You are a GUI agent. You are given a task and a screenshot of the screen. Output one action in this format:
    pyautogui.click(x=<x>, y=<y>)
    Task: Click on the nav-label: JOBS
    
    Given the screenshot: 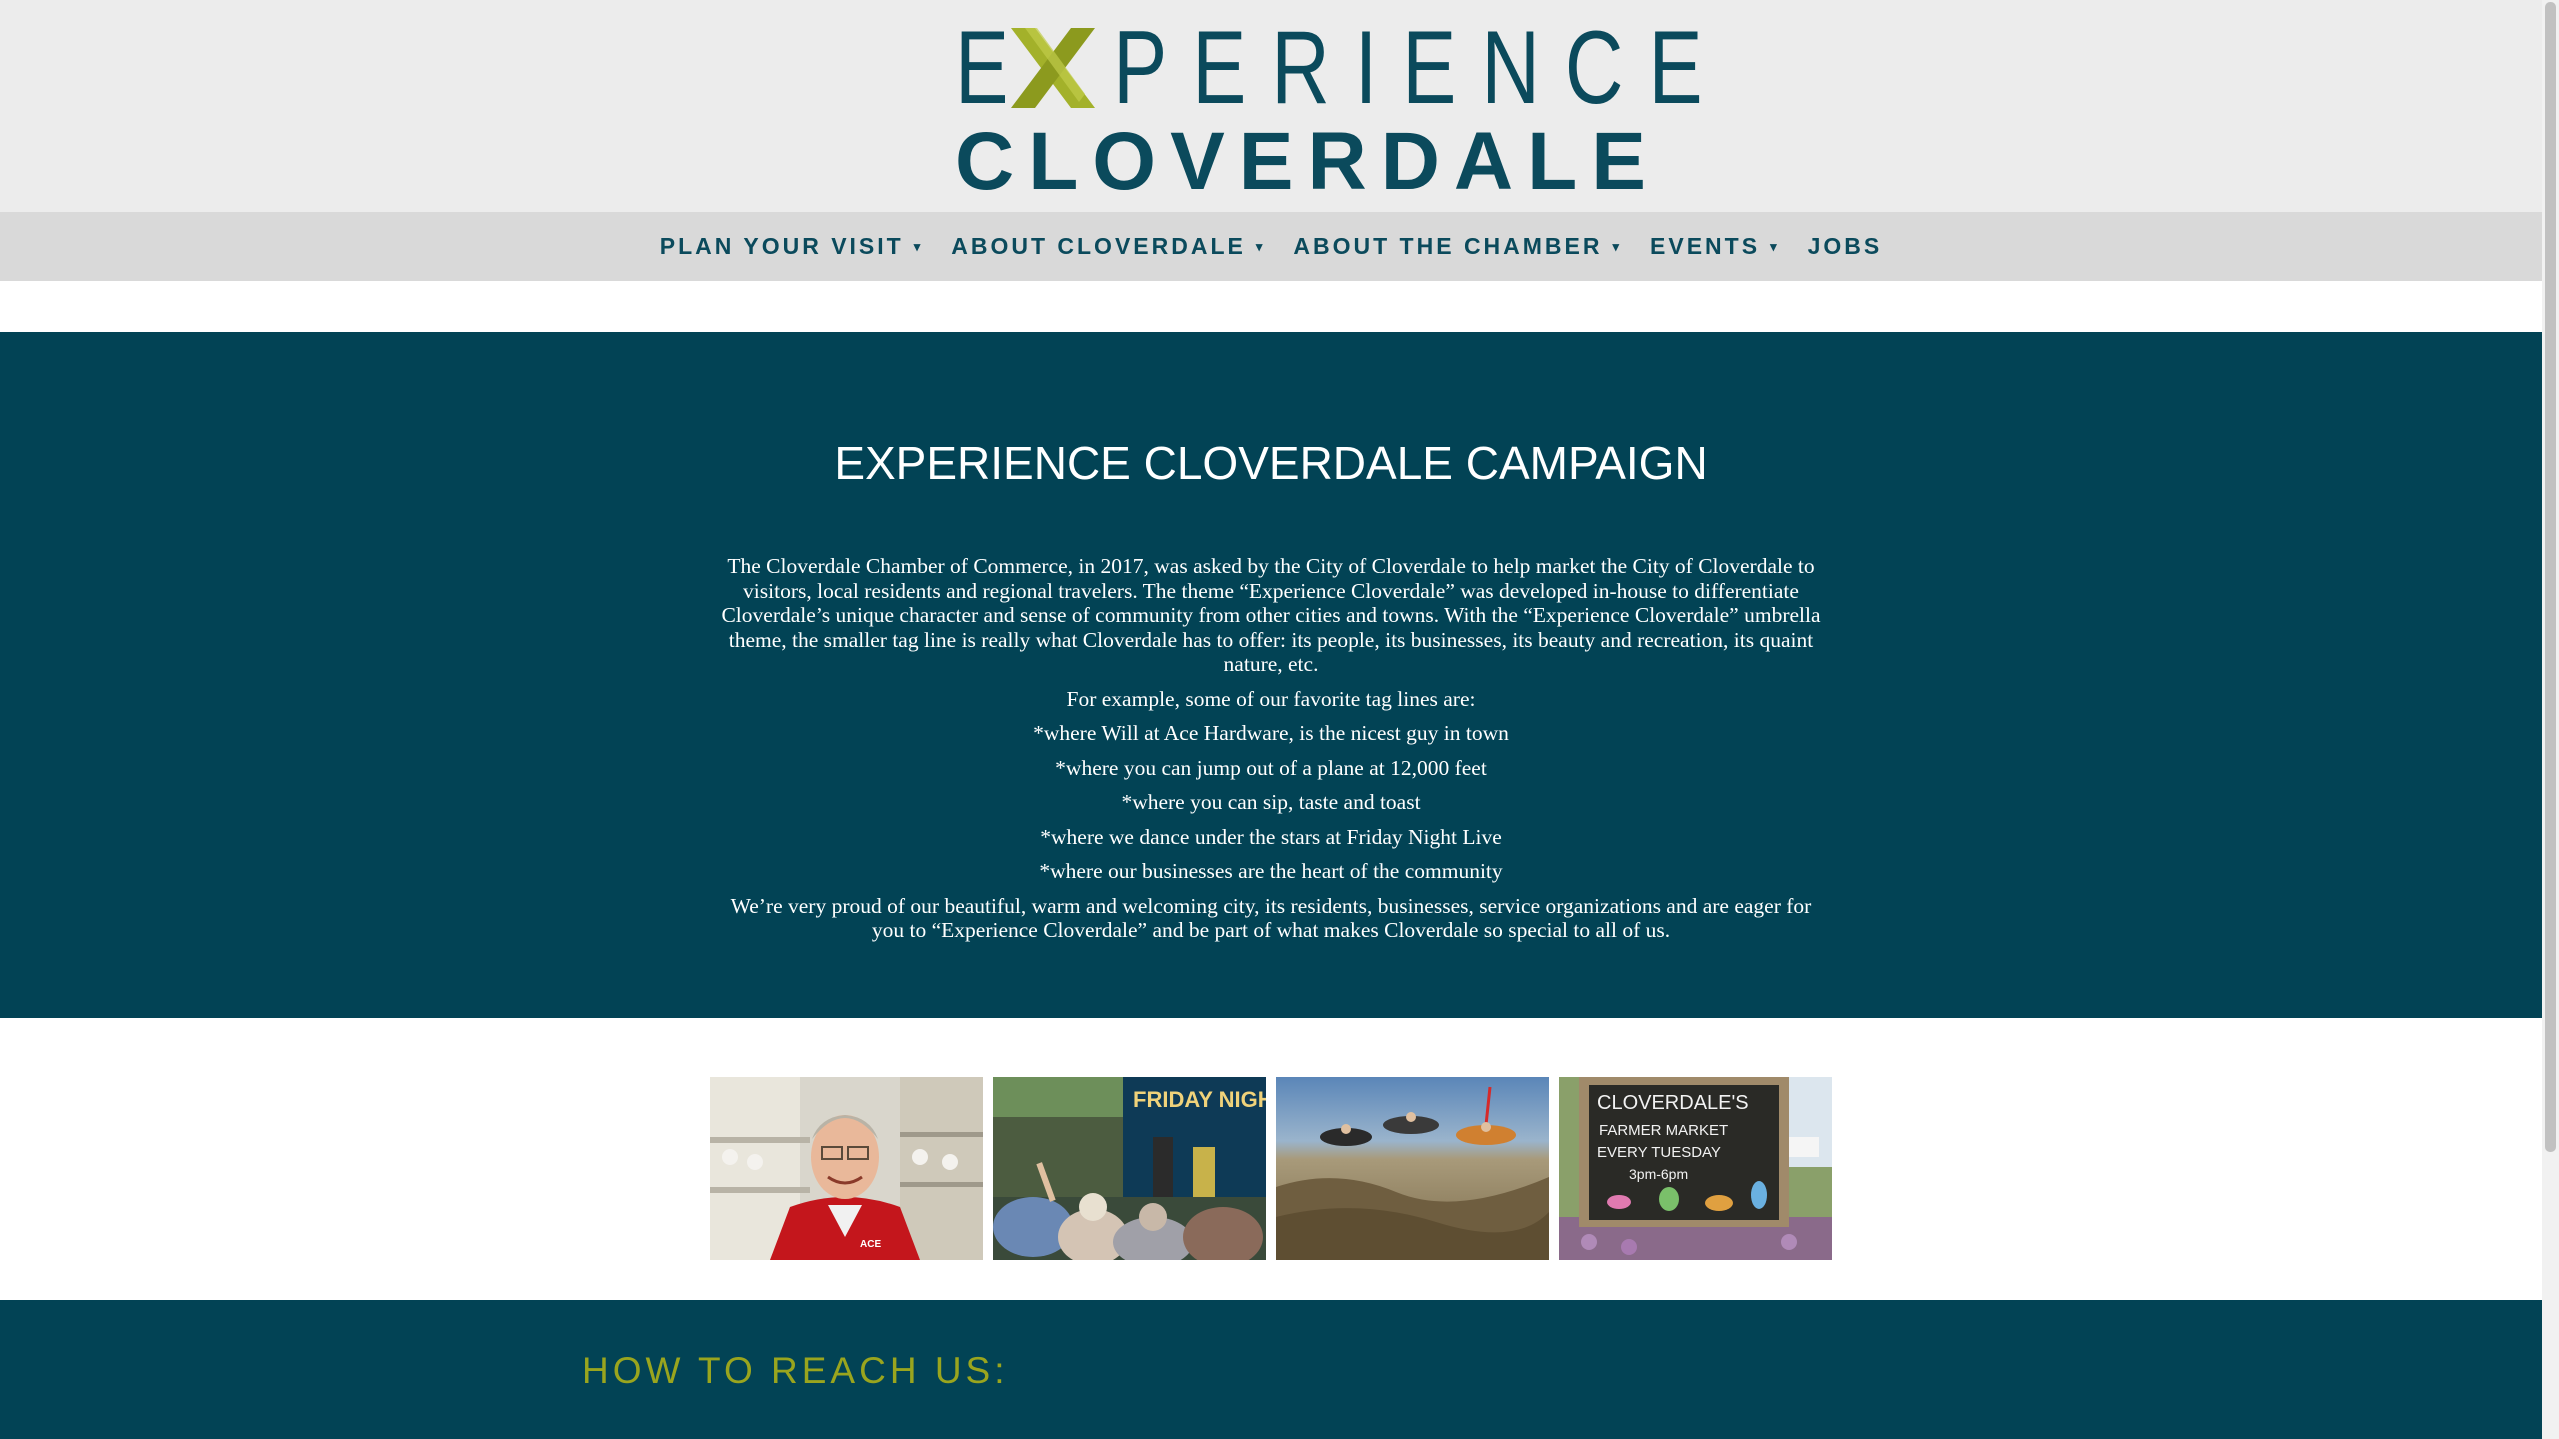 What is the action you would take?
    pyautogui.click(x=1845, y=246)
    